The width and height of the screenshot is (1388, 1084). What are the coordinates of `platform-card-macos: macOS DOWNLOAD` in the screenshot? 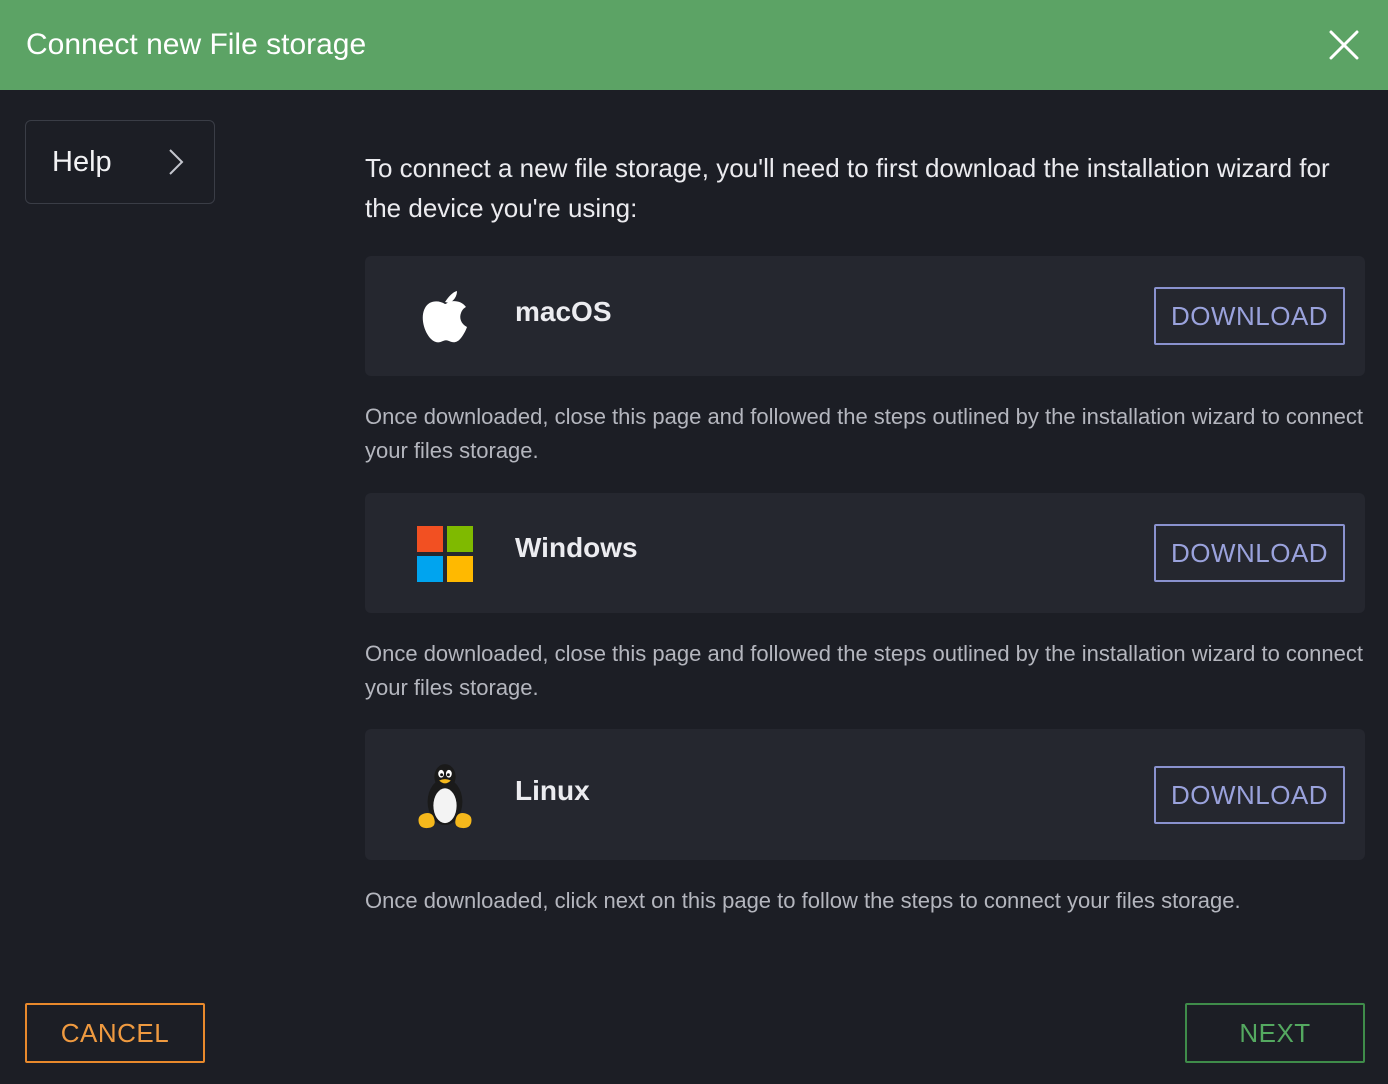 It's located at (865, 316).